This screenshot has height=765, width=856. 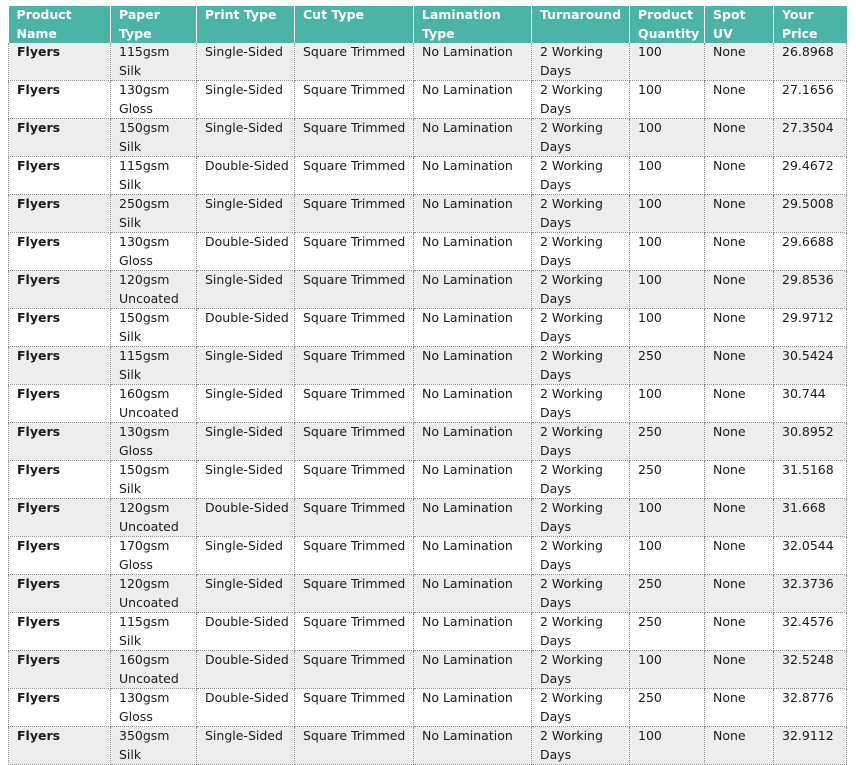 I want to click on price-cell: 26.8968, so click(x=810, y=62).